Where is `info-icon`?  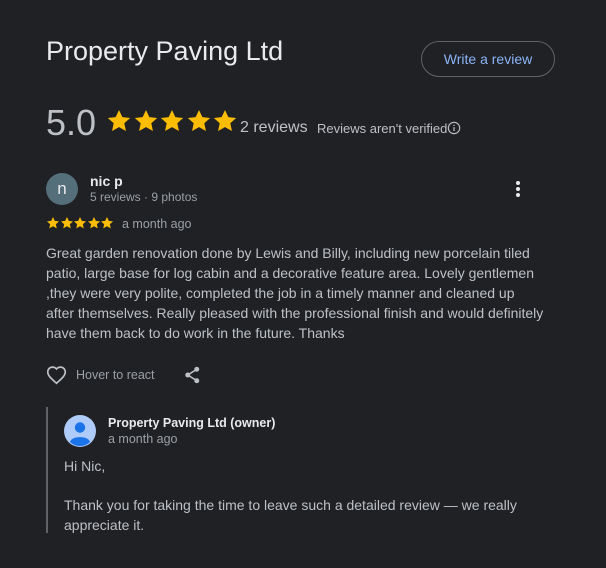
info-icon is located at coordinates (454, 128).